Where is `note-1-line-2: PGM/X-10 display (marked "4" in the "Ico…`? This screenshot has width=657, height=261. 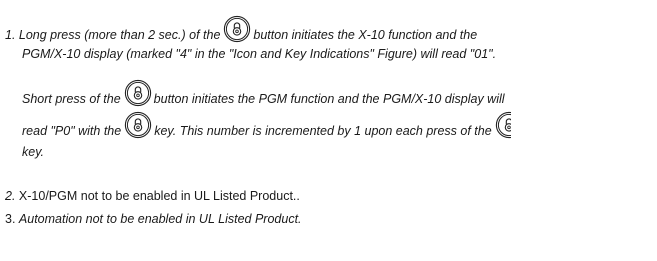
note-1-line-2: PGM/X-10 display (marked "4" in the "Ico… is located at coordinates (259, 54).